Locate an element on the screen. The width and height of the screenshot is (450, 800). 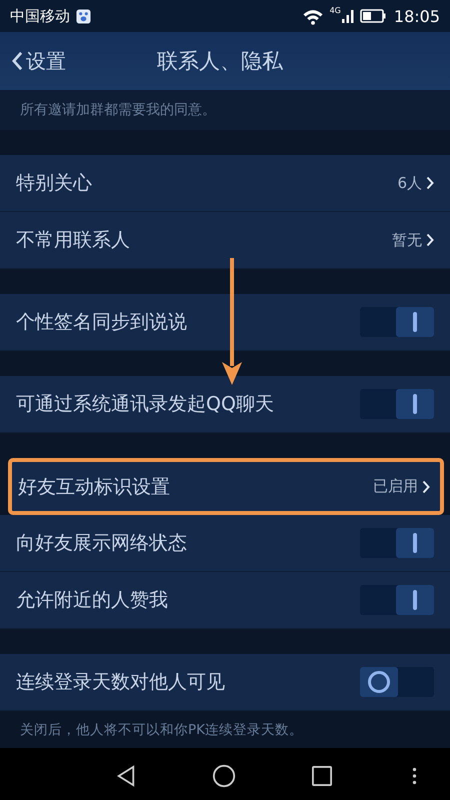
signal-icon is located at coordinates (348, 16).